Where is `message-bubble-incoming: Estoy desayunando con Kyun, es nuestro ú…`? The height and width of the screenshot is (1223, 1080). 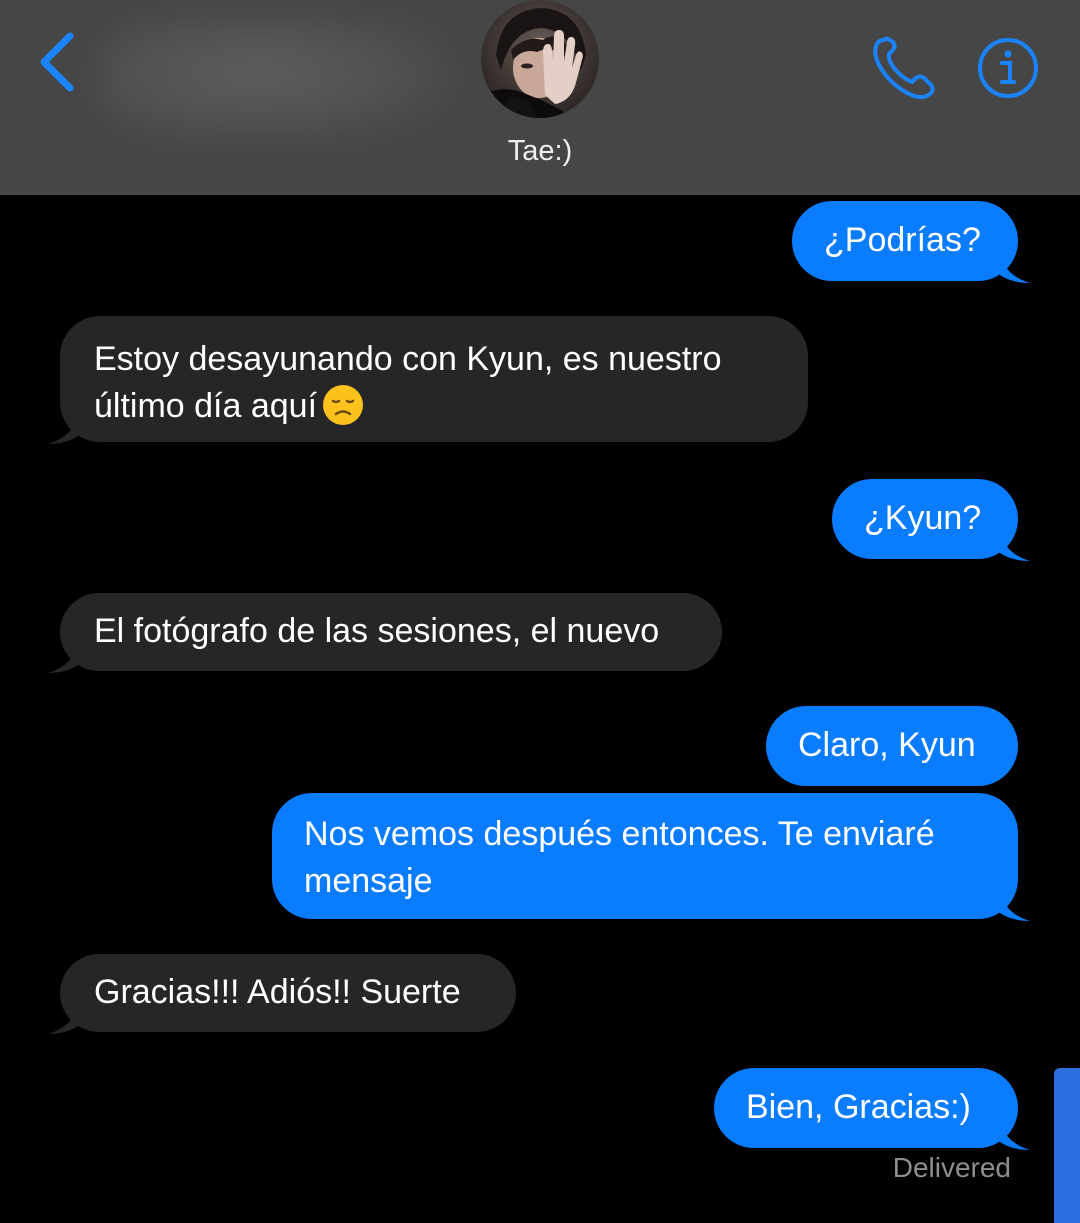 message-bubble-incoming: Estoy desayunando con Kyun, es nuestro ú… is located at coordinates (428, 380).